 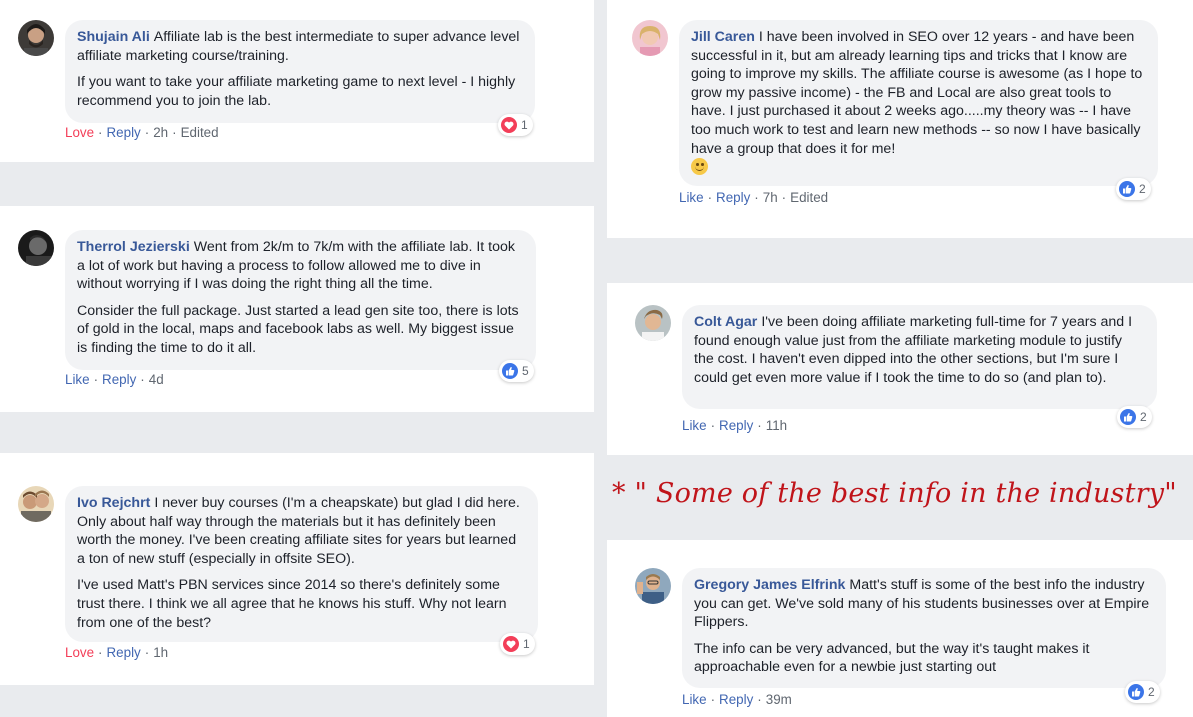 I want to click on comment-actions: Like · Reply · 39m, so click(x=737, y=699).